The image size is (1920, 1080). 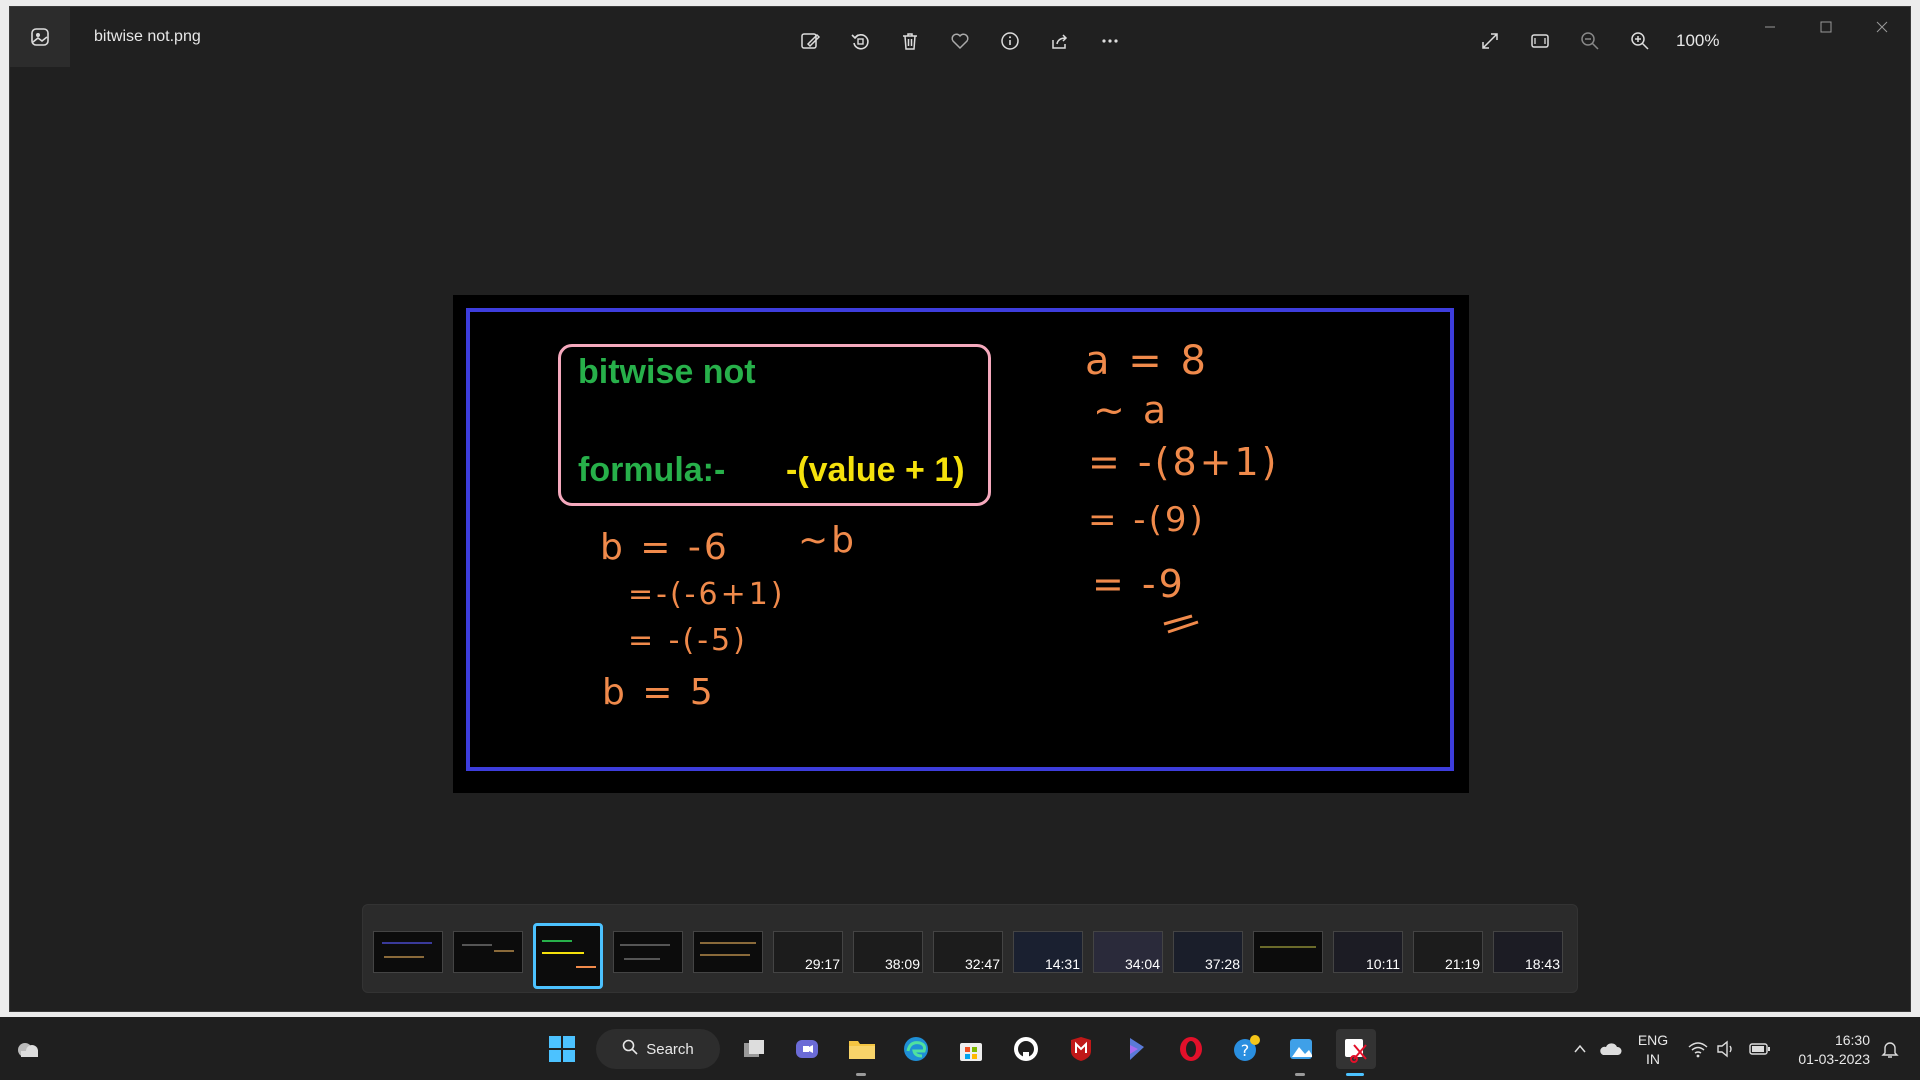 What do you see at coordinates (860, 41) in the screenshot?
I see `rotate-icon` at bounding box center [860, 41].